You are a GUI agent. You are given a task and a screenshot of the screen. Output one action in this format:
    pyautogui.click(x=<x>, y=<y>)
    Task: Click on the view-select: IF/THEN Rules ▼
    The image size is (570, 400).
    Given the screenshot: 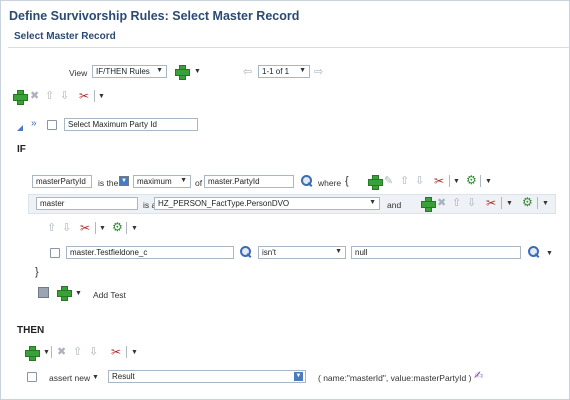 What is the action you would take?
    pyautogui.click(x=129, y=71)
    